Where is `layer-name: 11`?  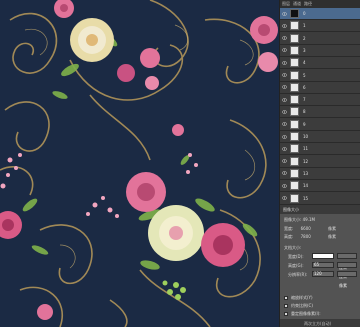 layer-name: 11 is located at coordinates (306, 149).